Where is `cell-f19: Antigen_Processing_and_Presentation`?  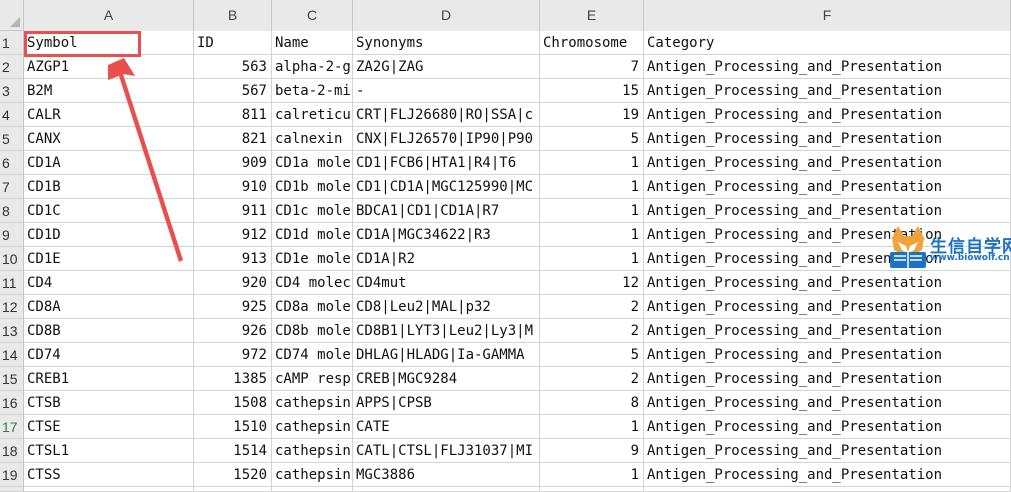
cell-f19: Antigen_Processing_and_Presentation is located at coordinates (827, 475).